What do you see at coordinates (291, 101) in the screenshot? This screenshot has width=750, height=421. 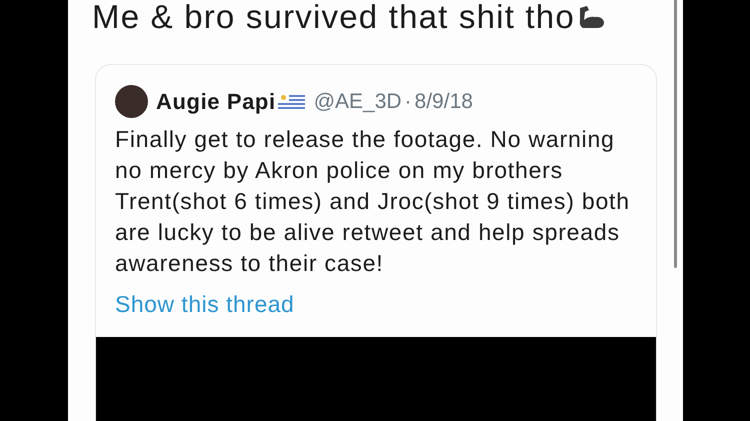 I see `flag-icon` at bounding box center [291, 101].